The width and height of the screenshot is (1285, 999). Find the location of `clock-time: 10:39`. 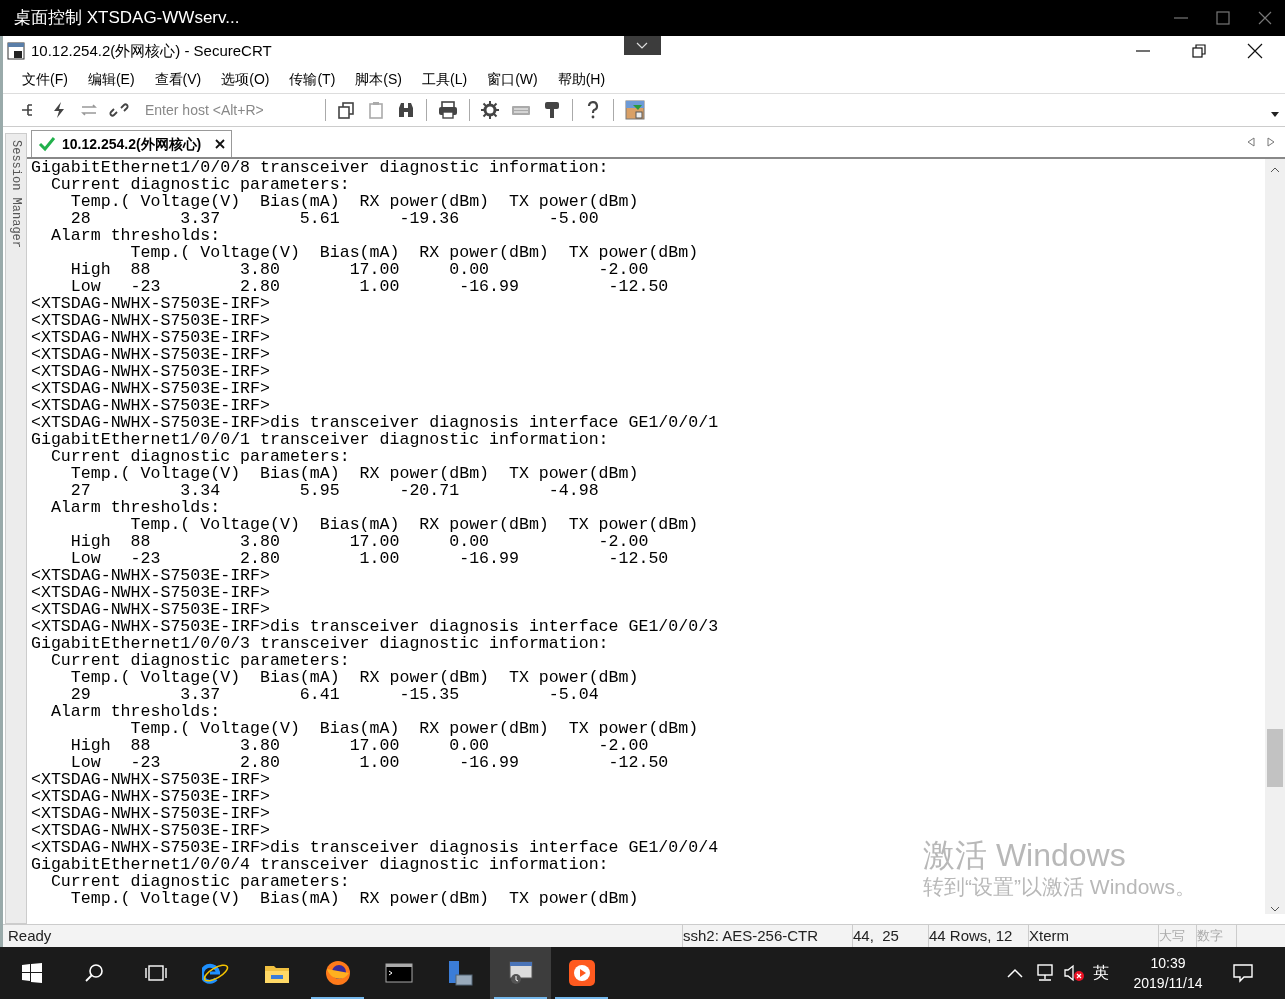

clock-time: 10:39 is located at coordinates (1168, 963).